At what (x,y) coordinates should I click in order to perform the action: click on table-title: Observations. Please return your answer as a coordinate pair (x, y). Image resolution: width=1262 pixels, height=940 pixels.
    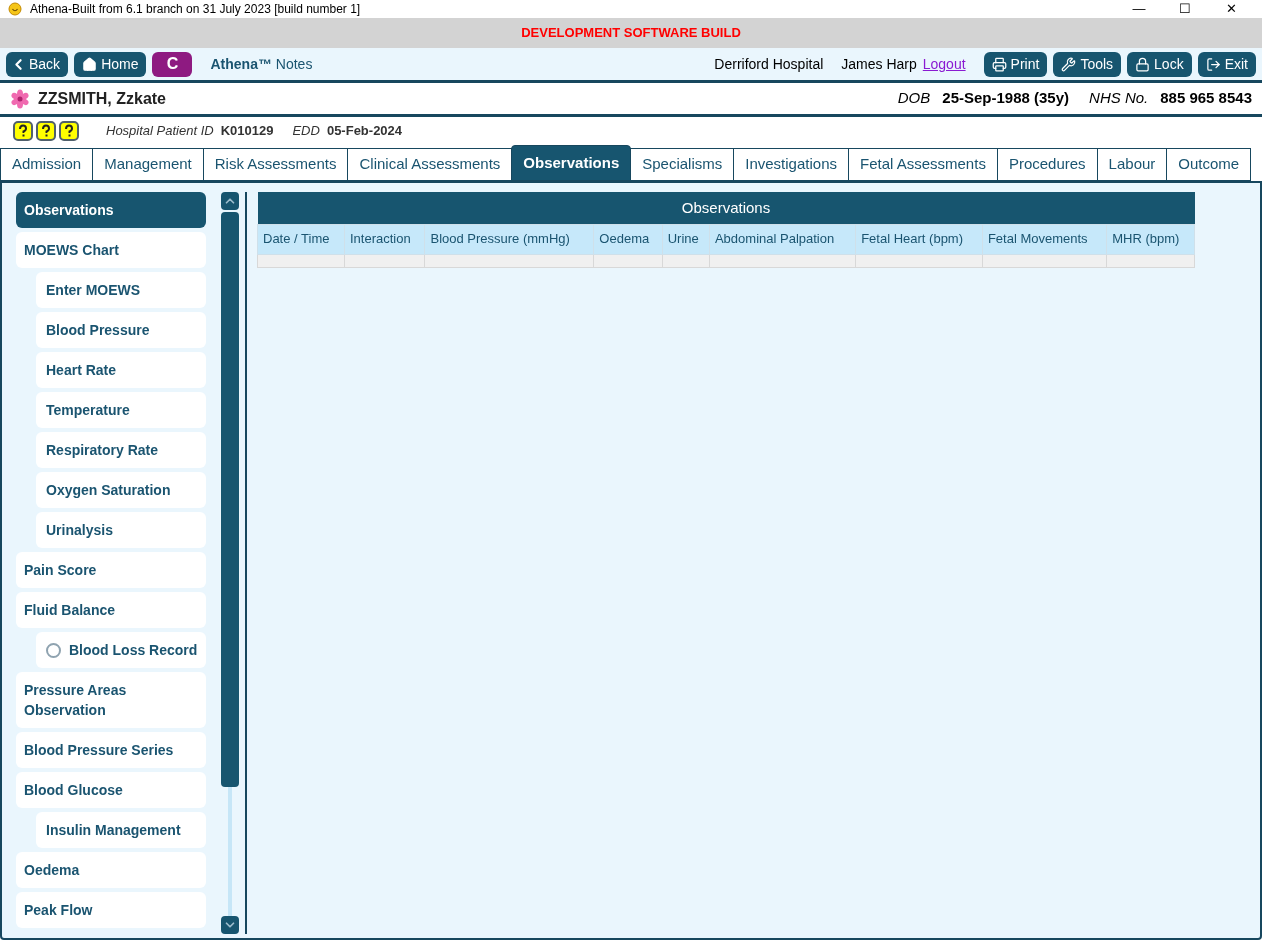
    Looking at the image, I should click on (726, 208).